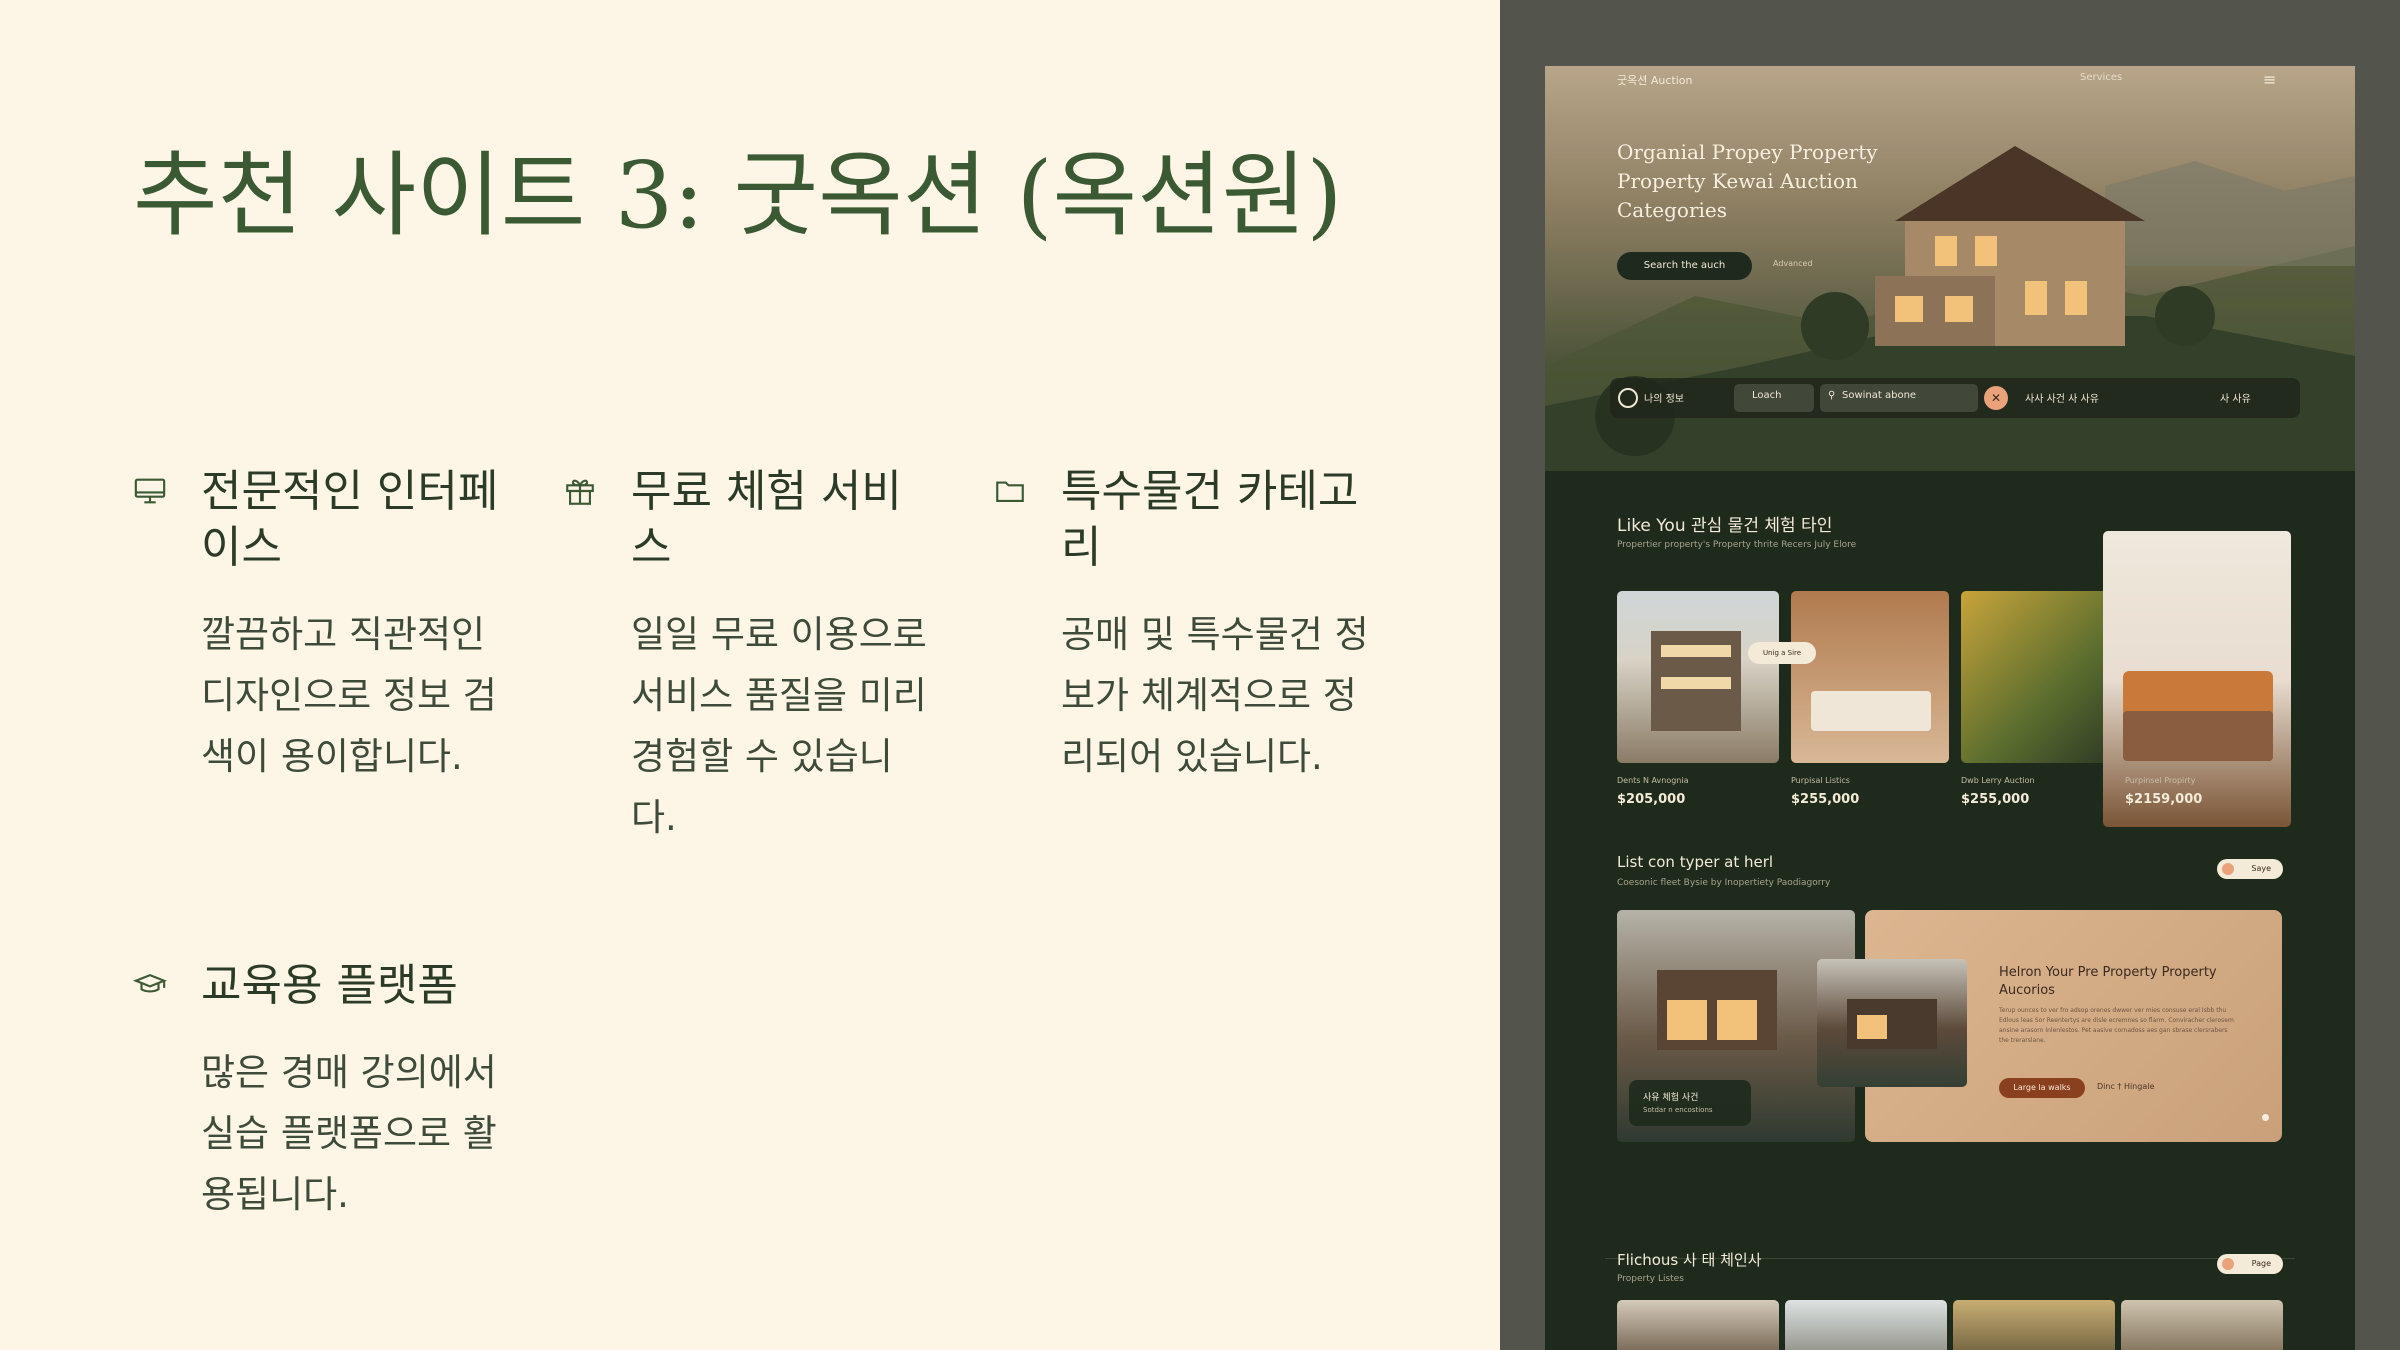  Describe the element at coordinates (2269, 79) in the screenshot. I see `hamburger-menu-icon: ≡` at that location.